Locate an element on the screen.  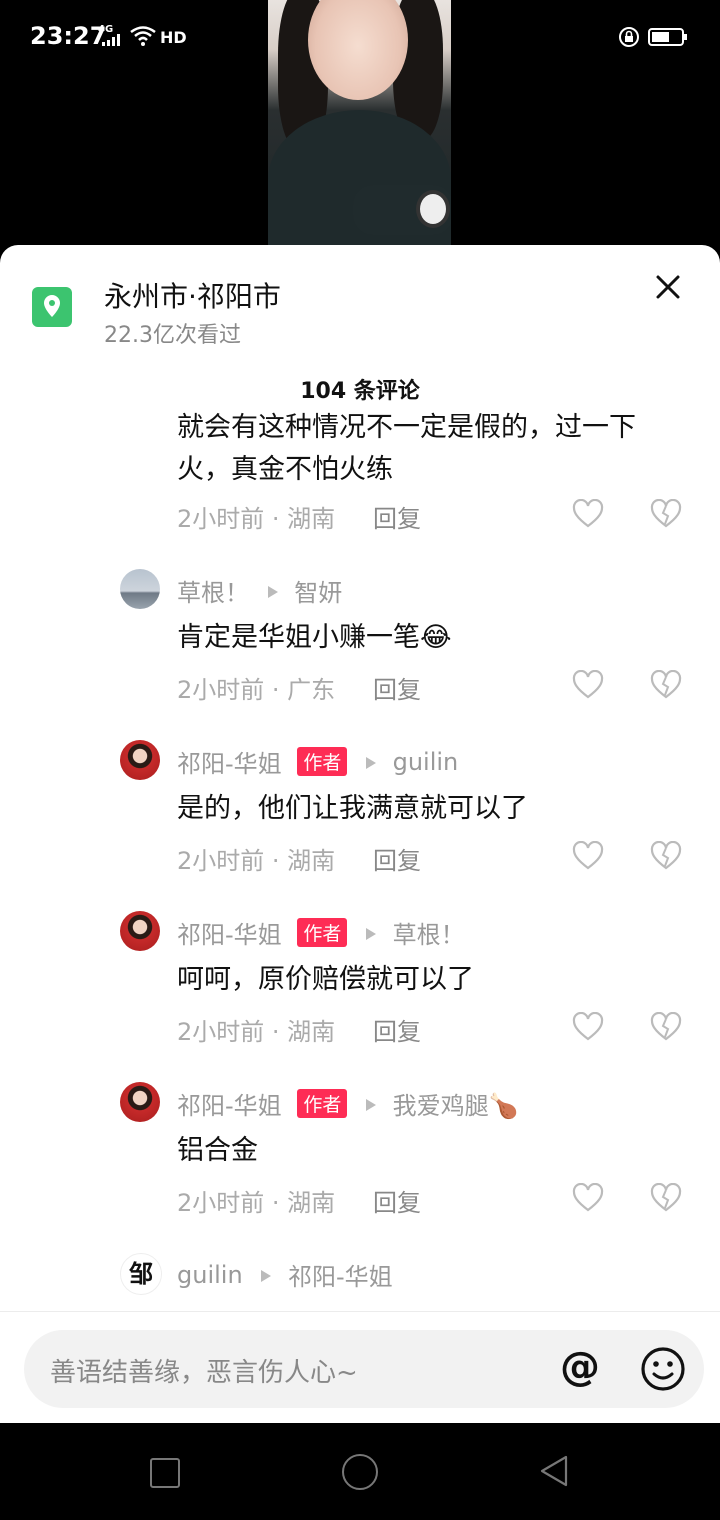
location-badge is located at coordinates (52, 307).